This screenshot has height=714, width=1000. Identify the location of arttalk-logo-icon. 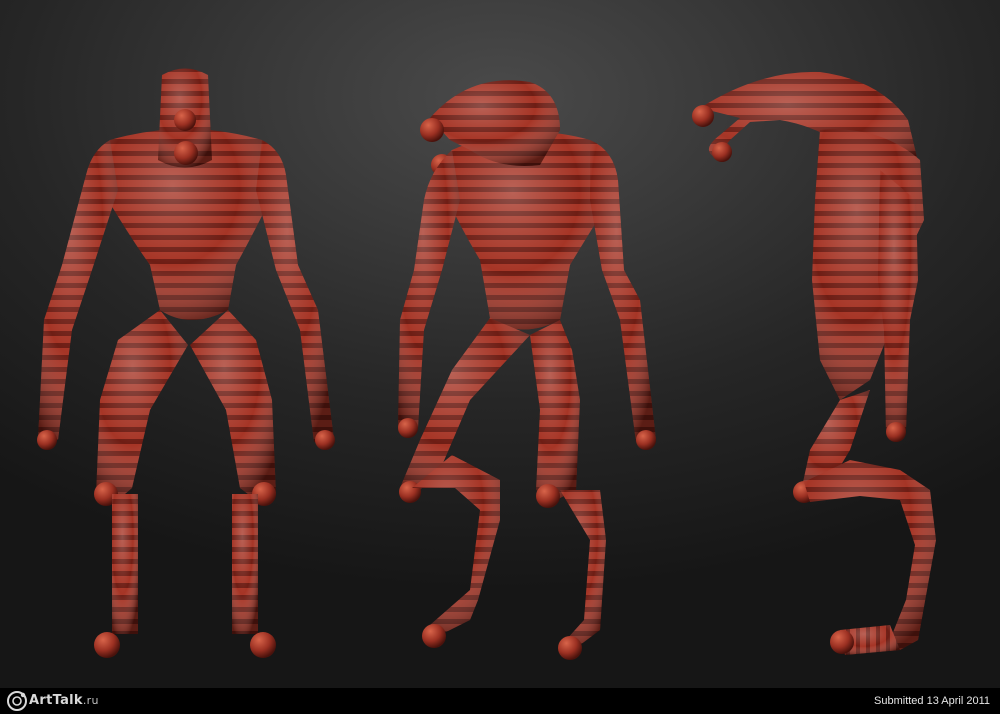
(17, 701).